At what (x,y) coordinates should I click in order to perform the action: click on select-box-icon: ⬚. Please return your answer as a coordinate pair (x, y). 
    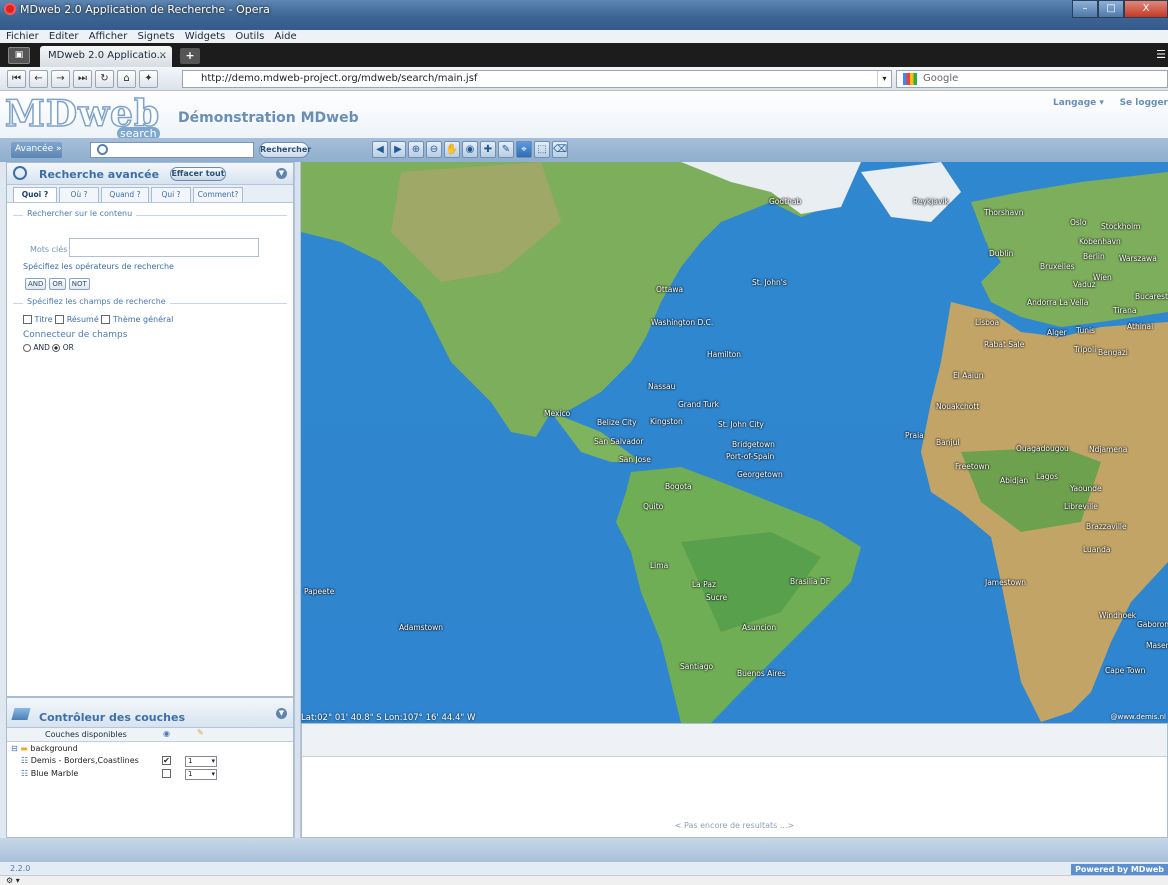
    Looking at the image, I should click on (542, 149).